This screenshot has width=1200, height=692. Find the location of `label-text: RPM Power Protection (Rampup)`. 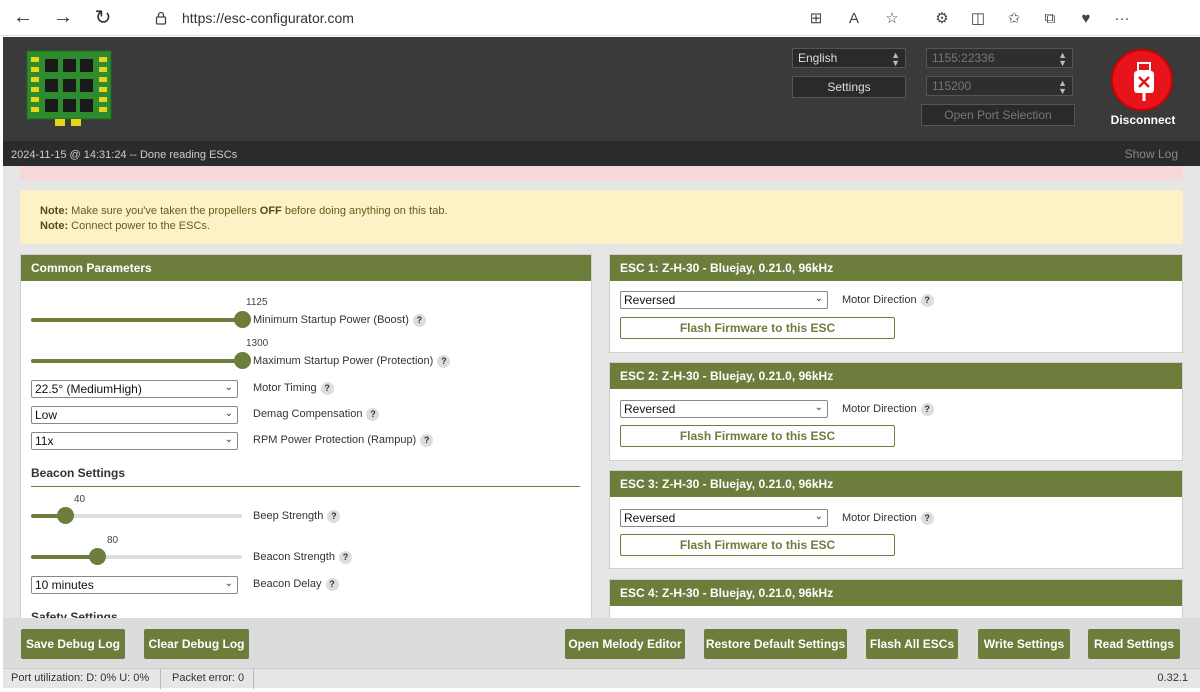

label-text: RPM Power Protection (Rampup) is located at coordinates (335, 440).